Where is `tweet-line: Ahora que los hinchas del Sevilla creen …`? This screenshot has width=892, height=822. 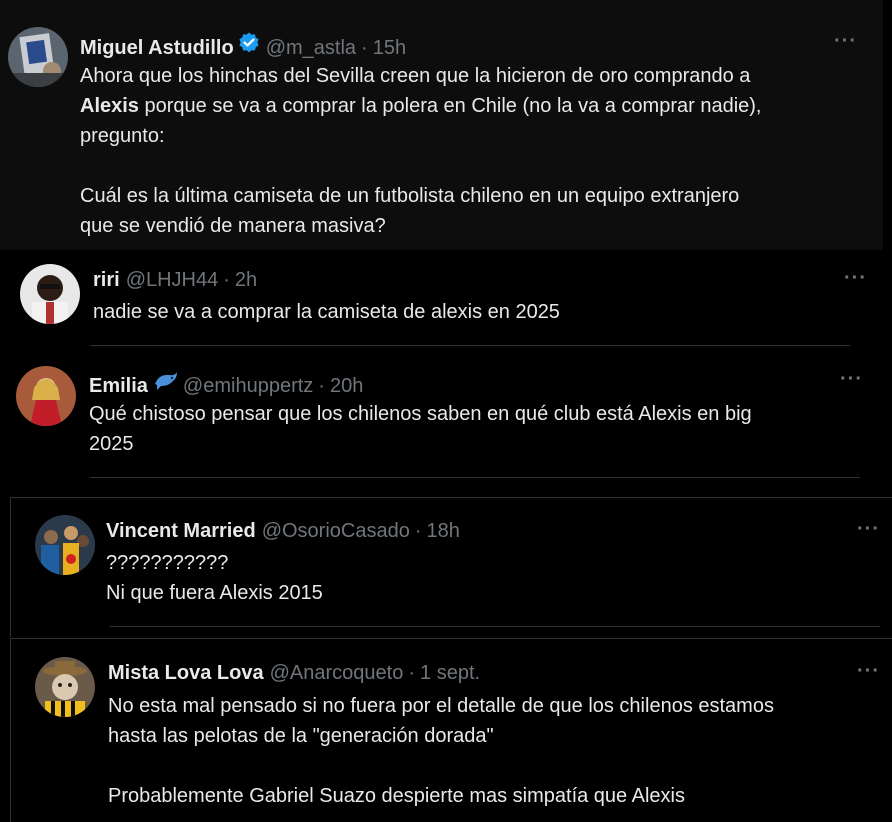 tweet-line: Ahora que los hinchas del Sevilla creen … is located at coordinates (415, 76).